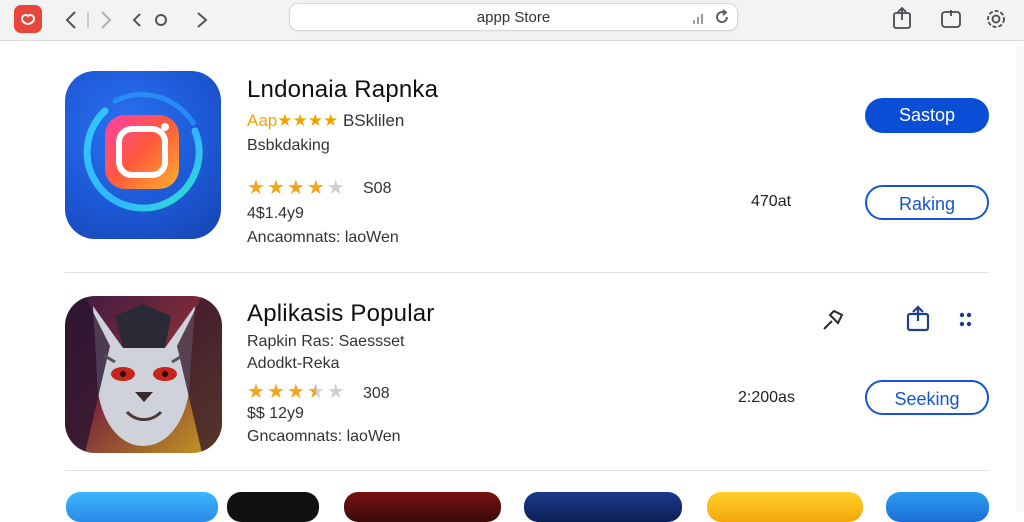 Image resolution: width=1024 pixels, height=522 pixels. I want to click on get-button: Sastop, so click(927, 115).